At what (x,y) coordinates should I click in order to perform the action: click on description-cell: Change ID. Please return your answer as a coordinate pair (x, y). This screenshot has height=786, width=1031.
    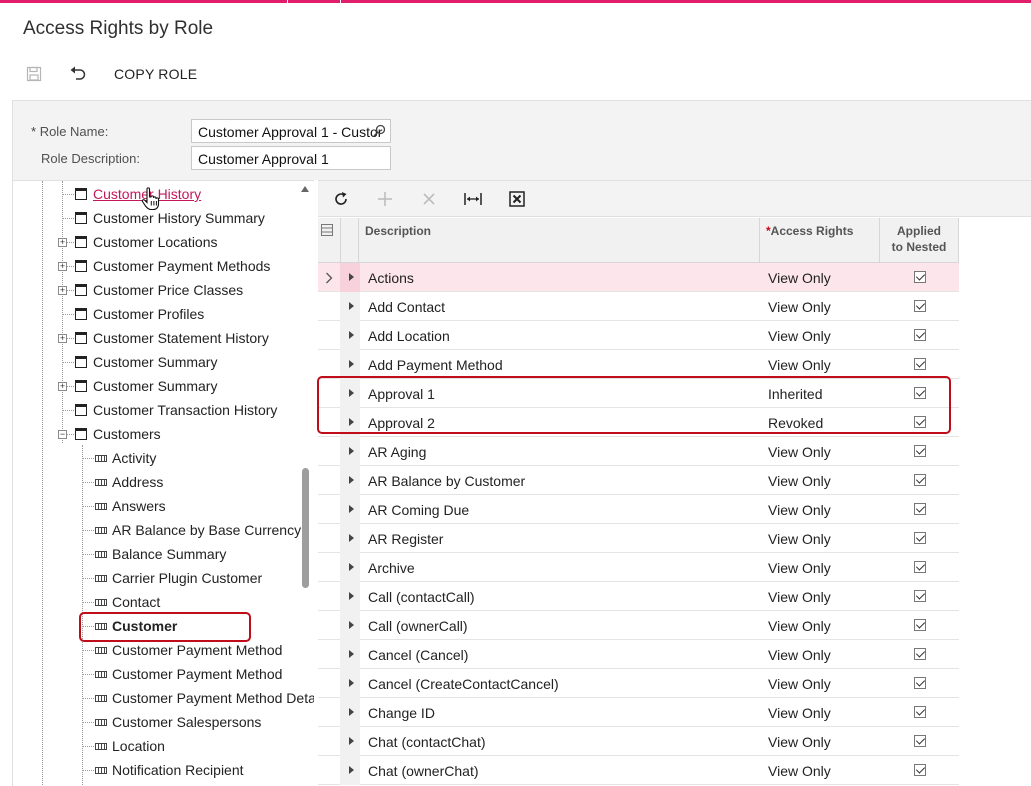
    Looking at the image, I should click on (563, 712).